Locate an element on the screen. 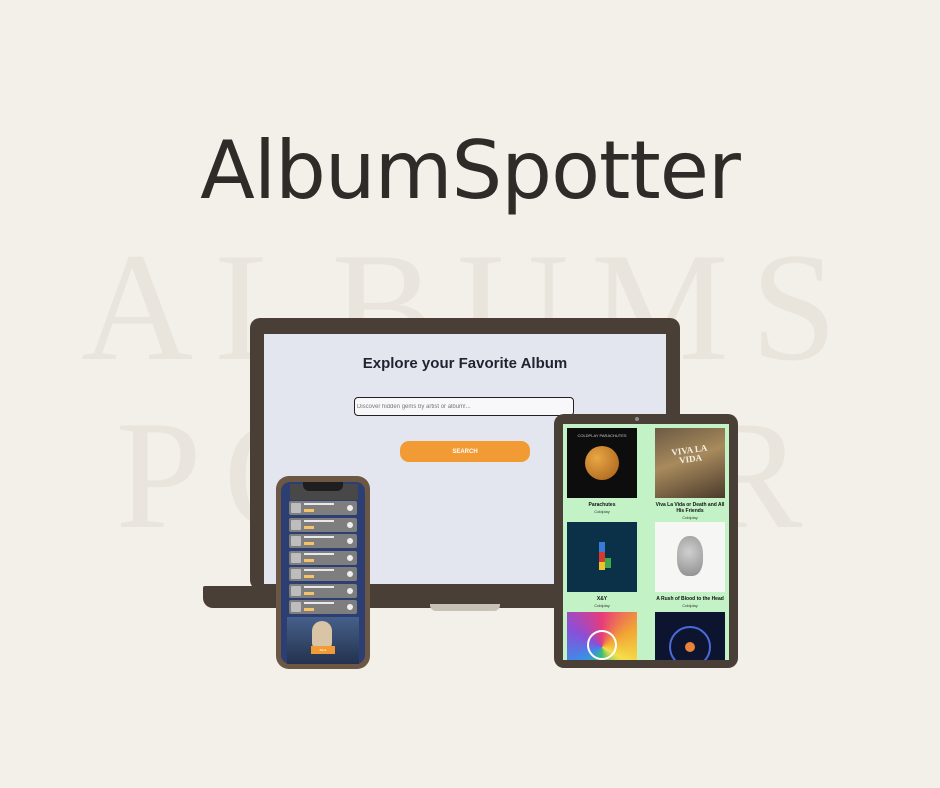  album-cover-parachutes: COLDPLAY PARACHUTES is located at coordinates (602, 463).